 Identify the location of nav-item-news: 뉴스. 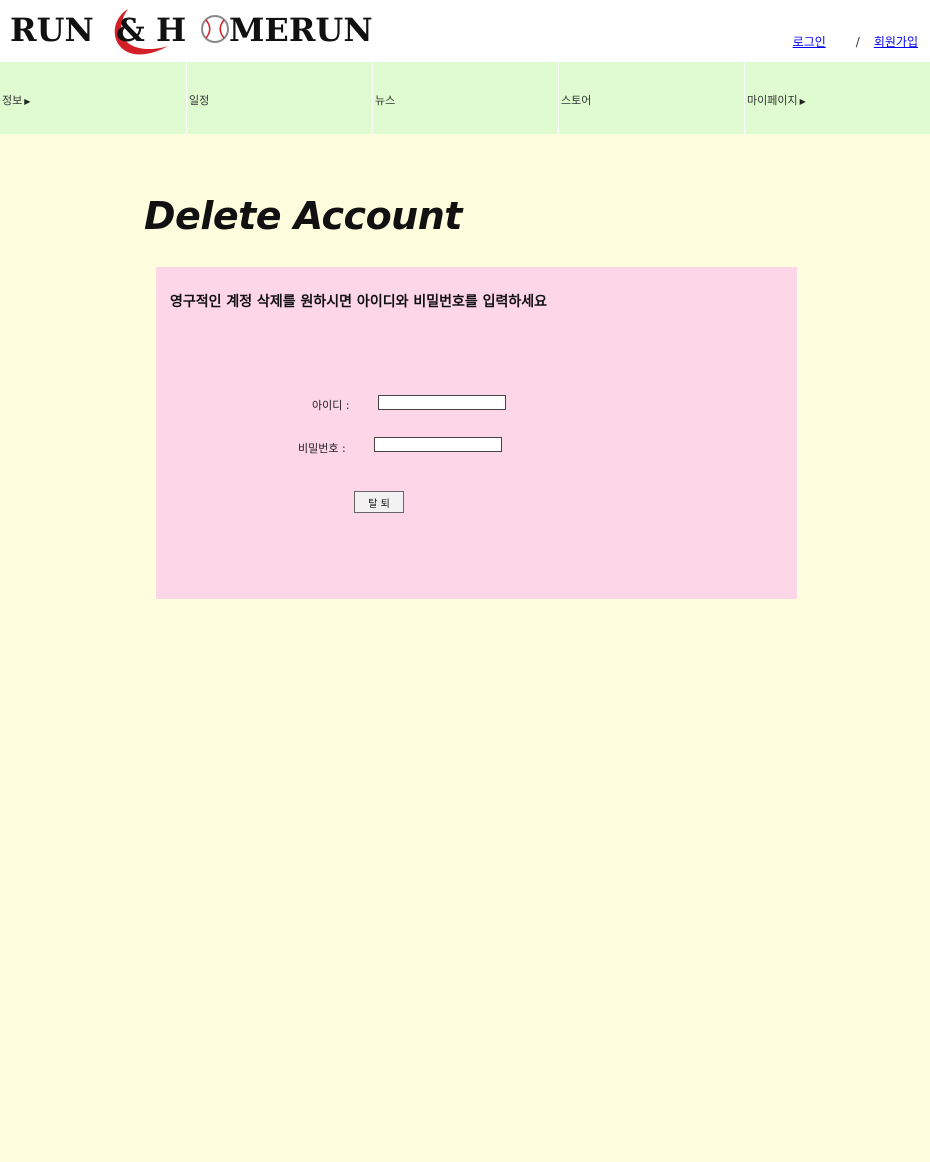
(464, 98).